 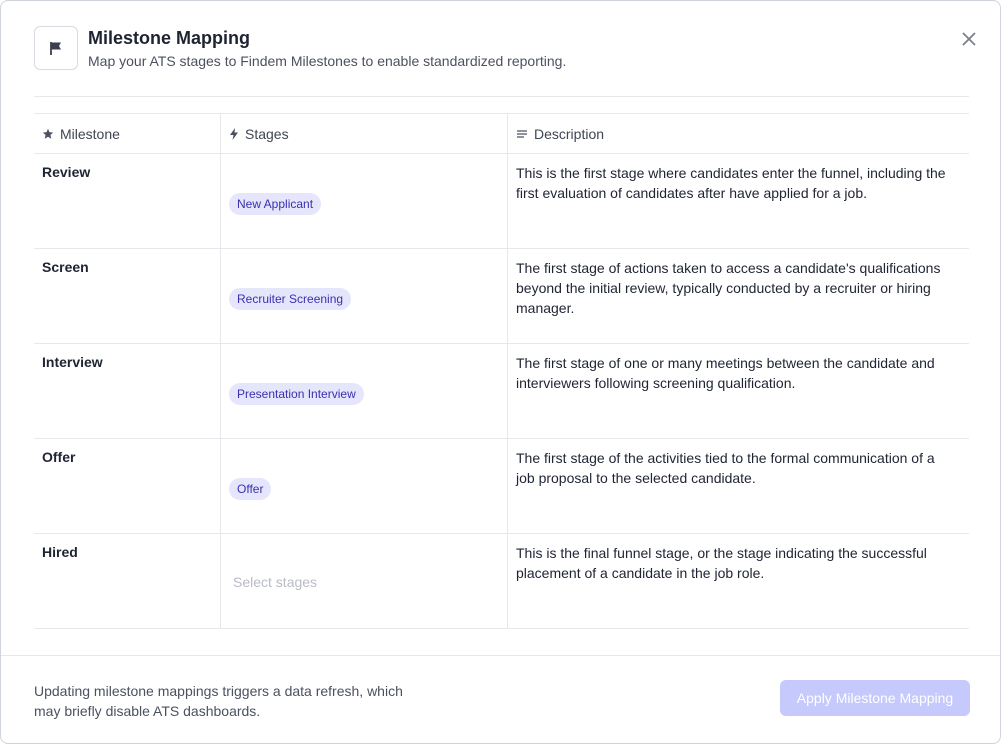 What do you see at coordinates (60, 552) in the screenshot?
I see `milestone-name: Hired` at bounding box center [60, 552].